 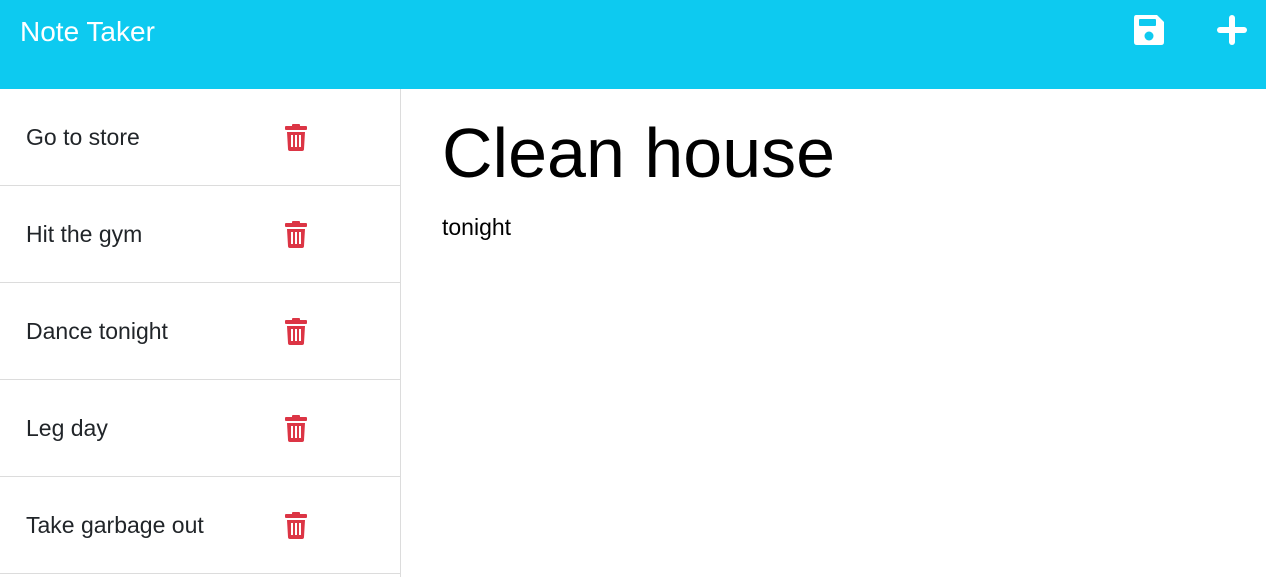 I want to click on plus-icon, so click(x=1232, y=30).